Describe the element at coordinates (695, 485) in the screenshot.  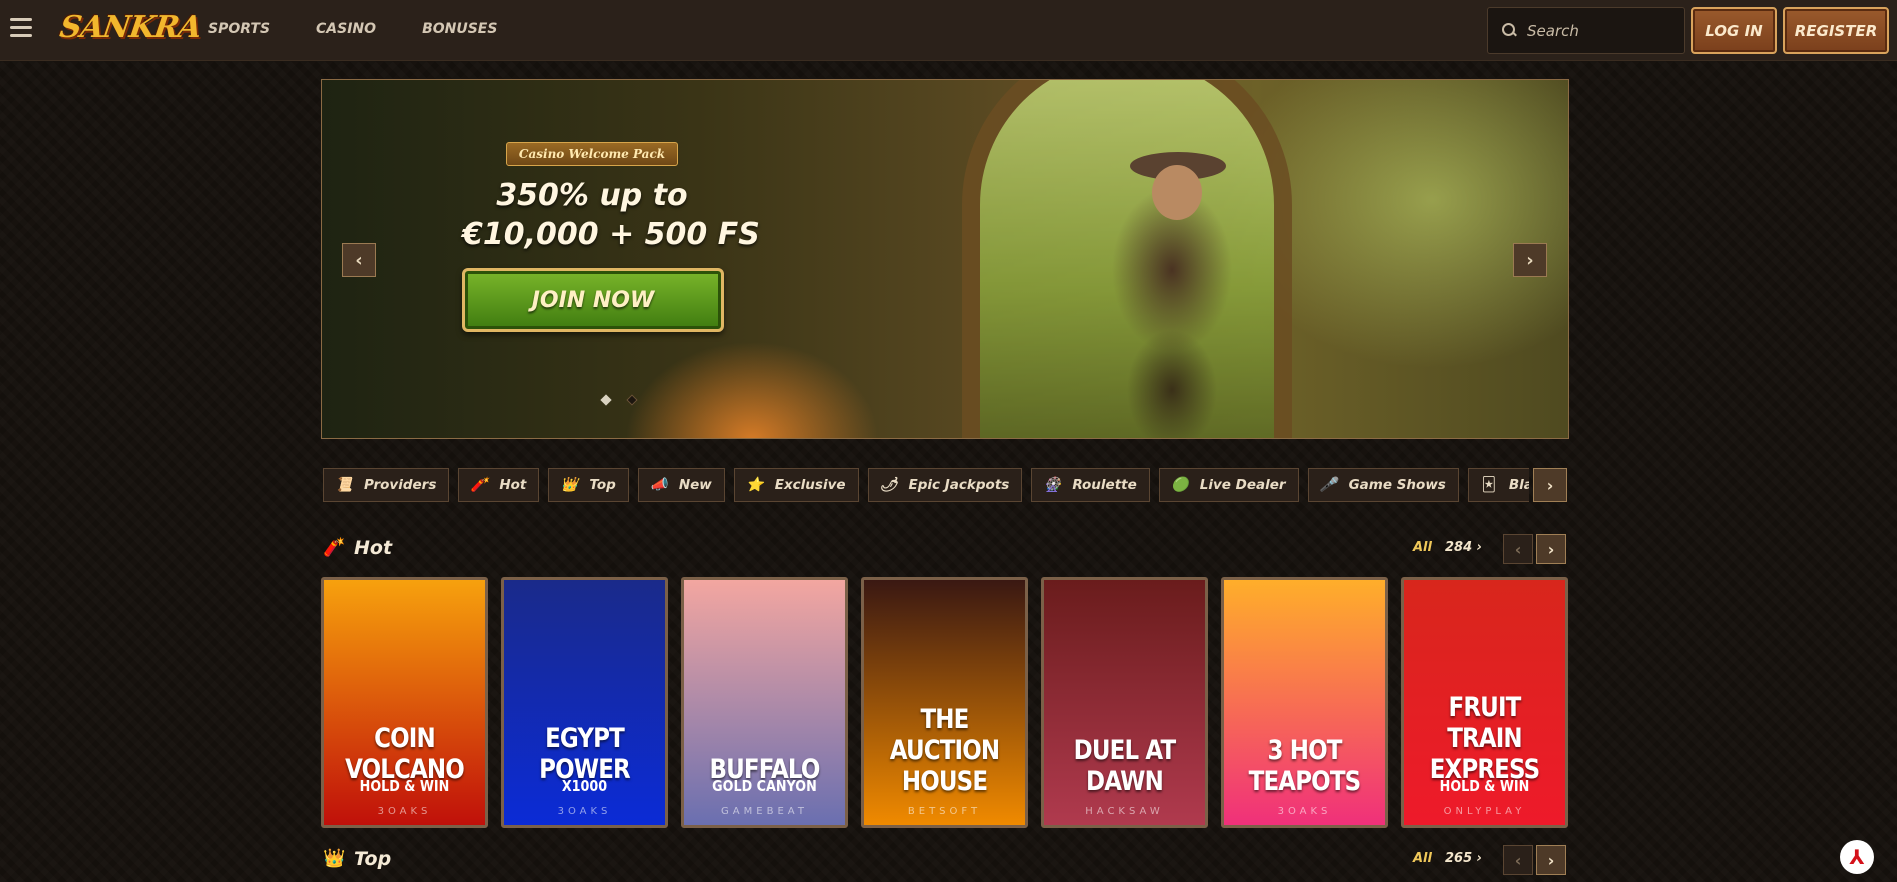
I see `category-label: New` at that location.